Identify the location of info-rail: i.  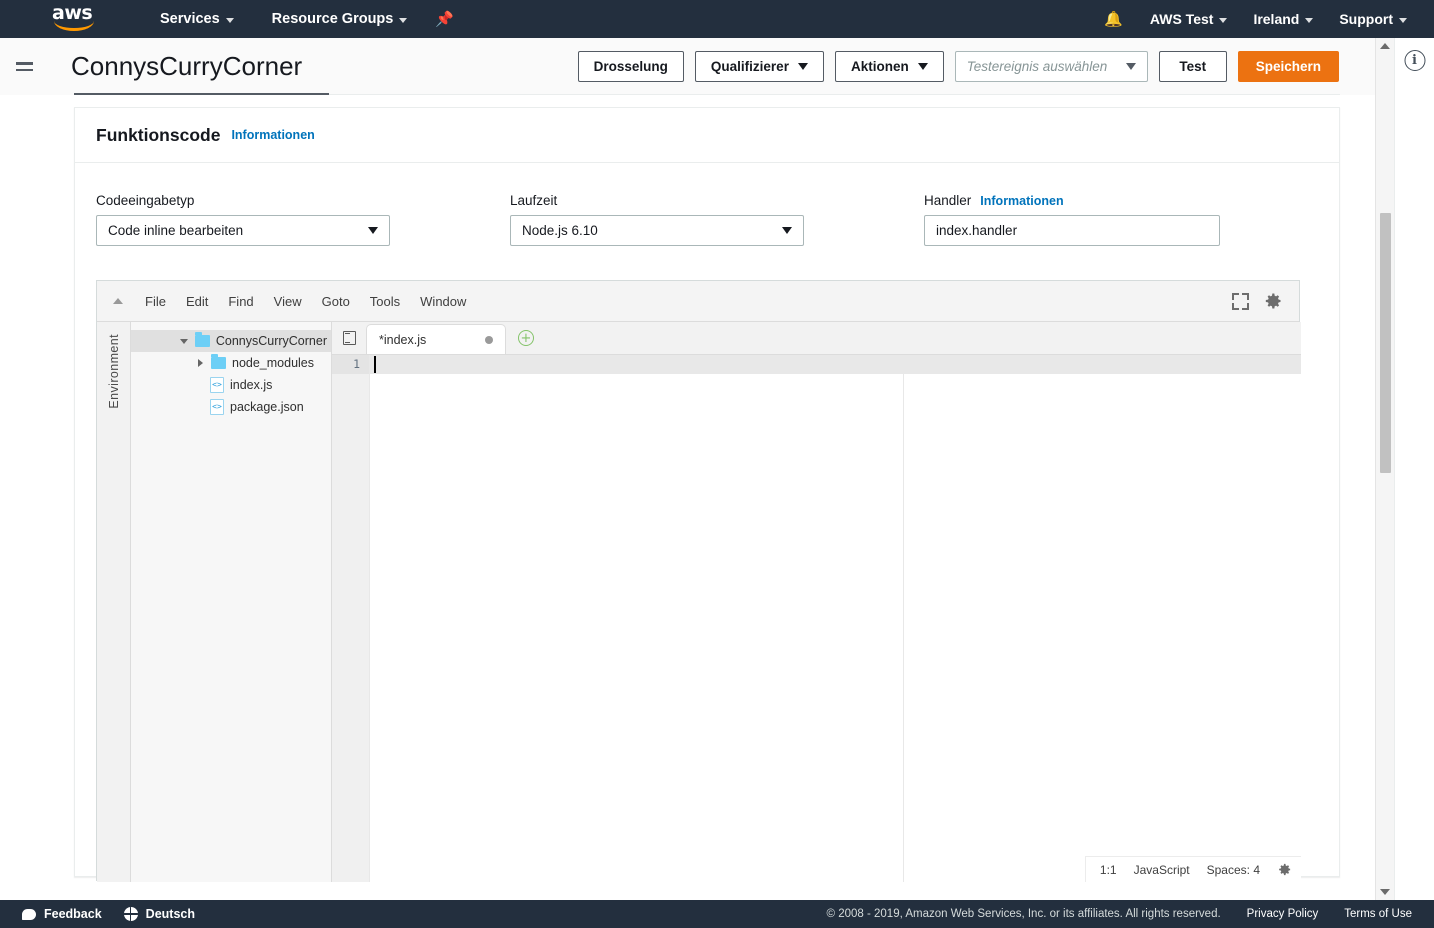
(1414, 469).